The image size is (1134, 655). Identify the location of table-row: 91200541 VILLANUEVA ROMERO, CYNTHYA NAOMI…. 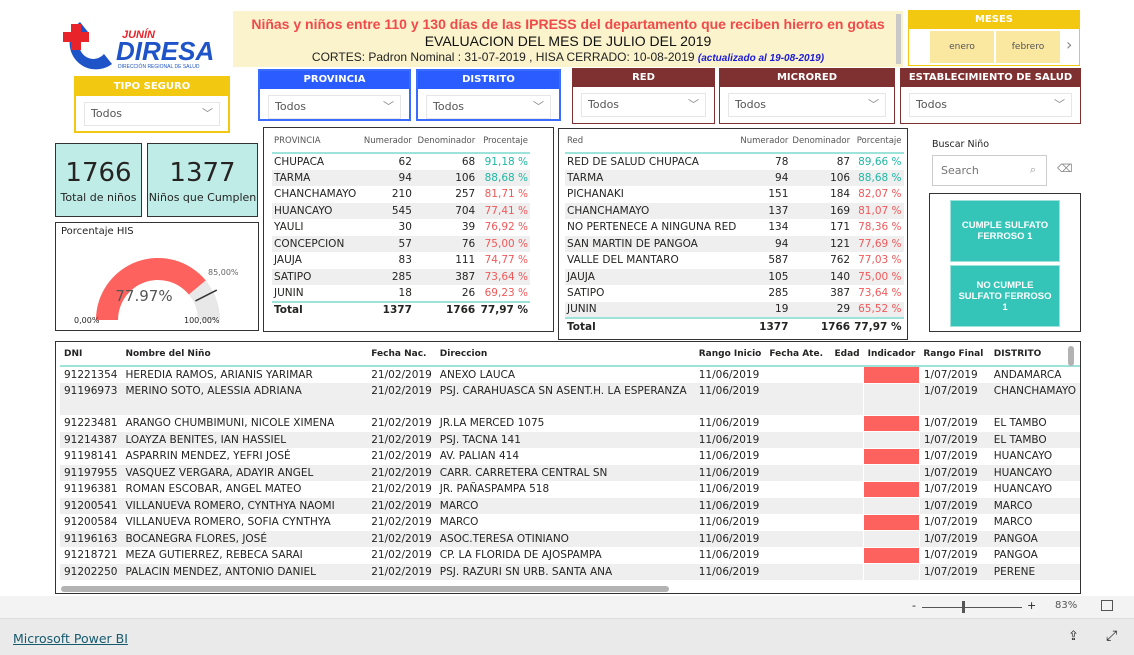
(570, 506).